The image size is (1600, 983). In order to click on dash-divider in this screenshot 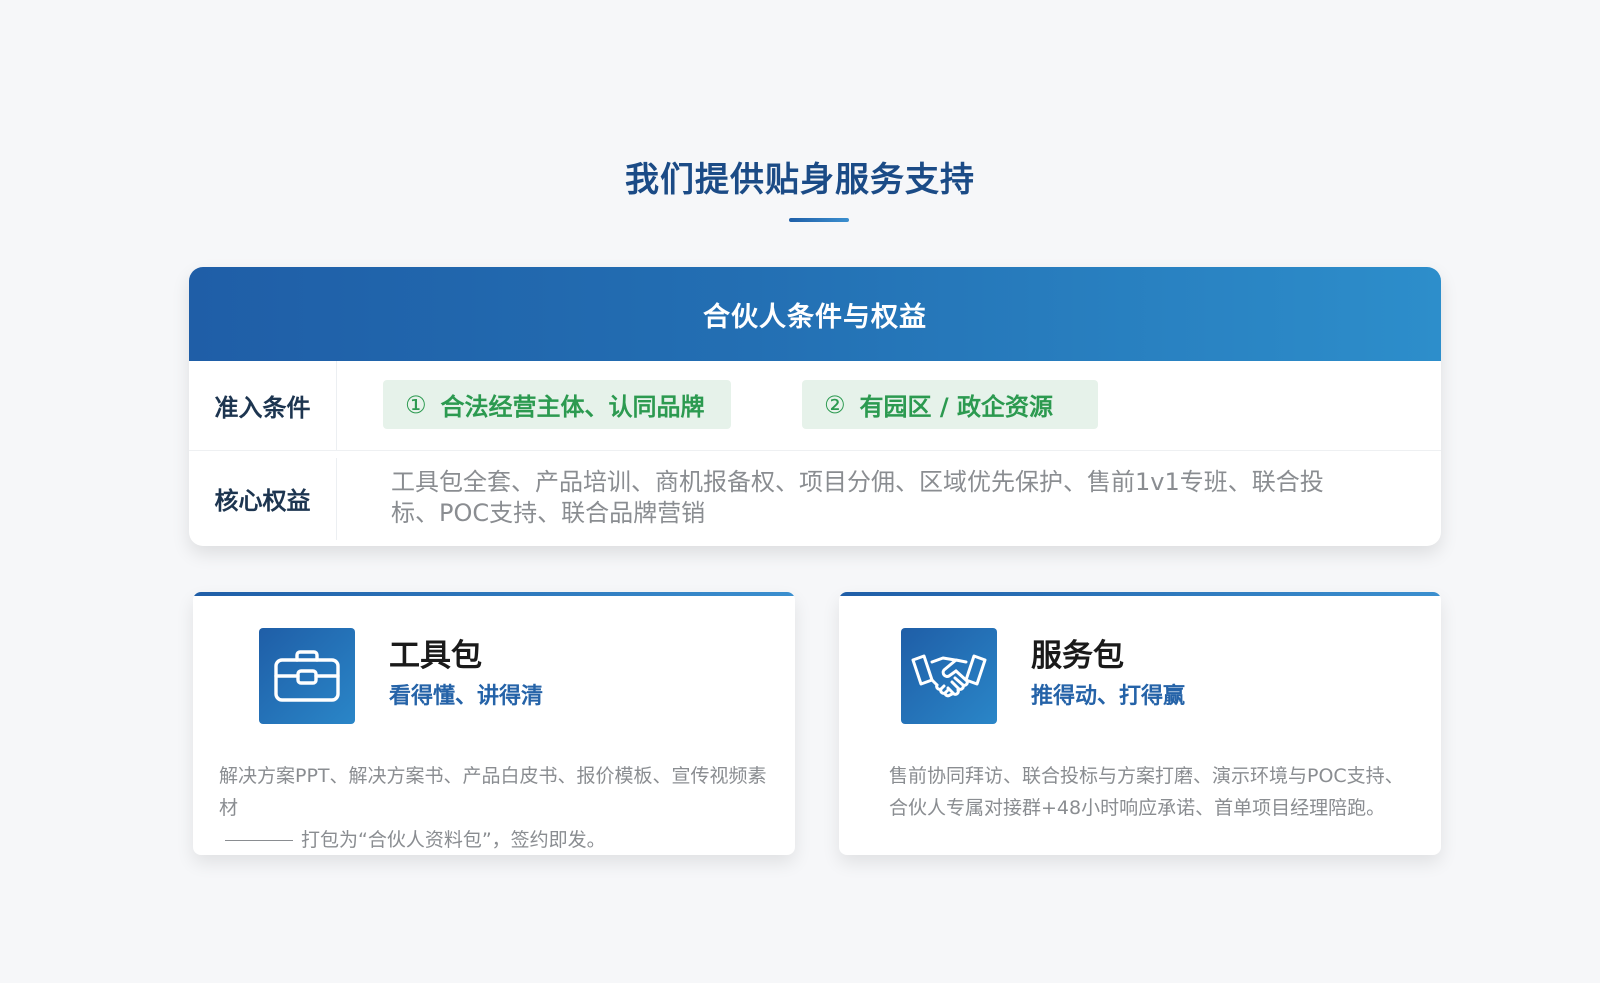, I will do `click(259, 840)`.